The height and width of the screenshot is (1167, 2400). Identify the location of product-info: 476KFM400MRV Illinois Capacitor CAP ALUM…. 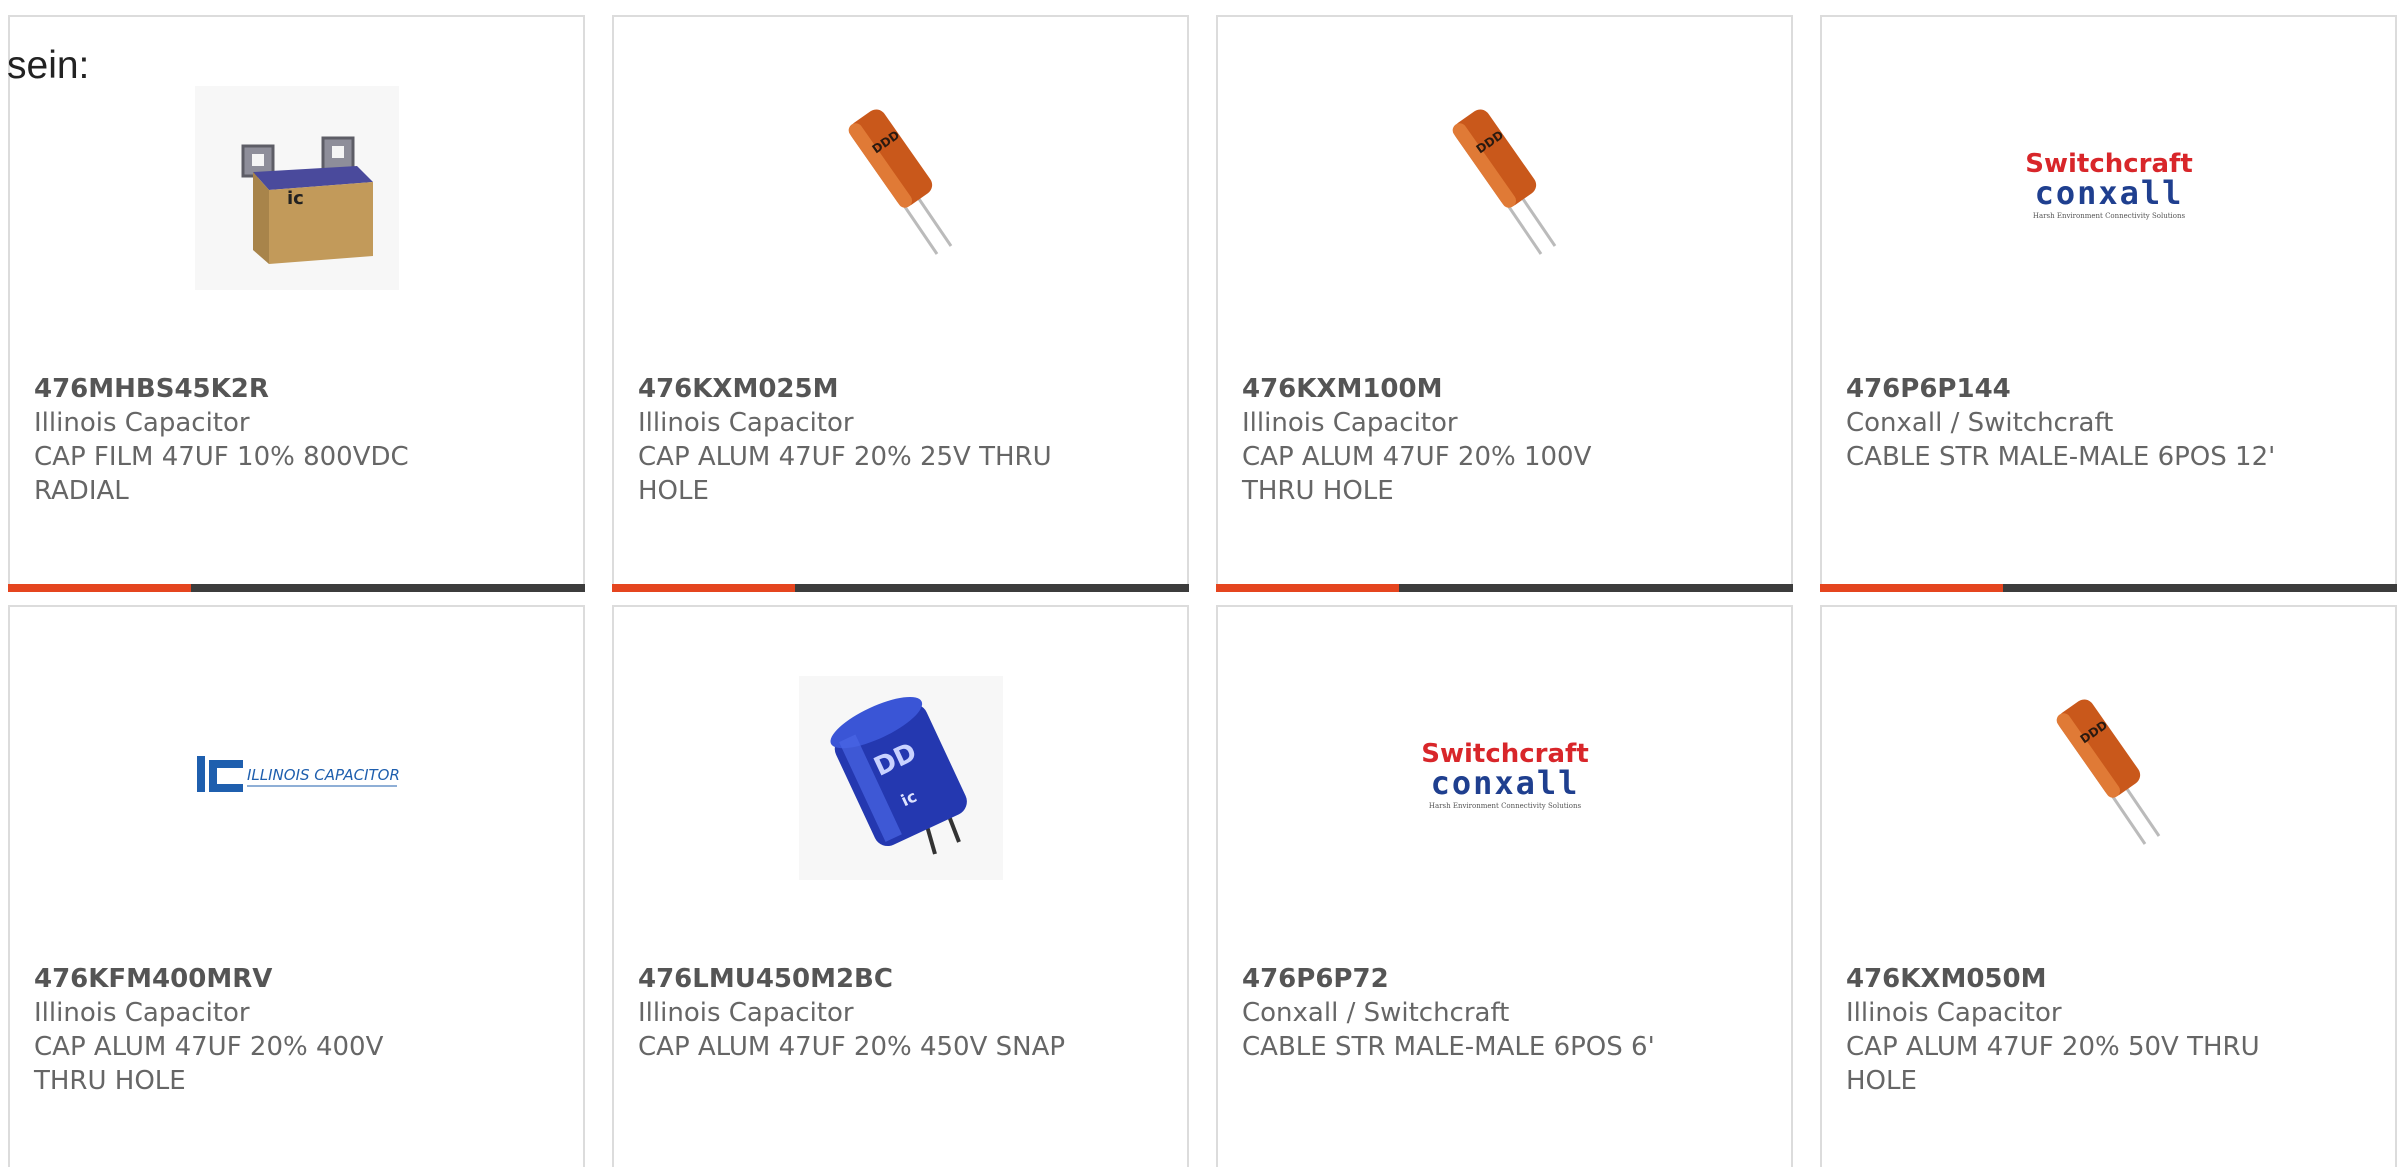
(296, 1030).